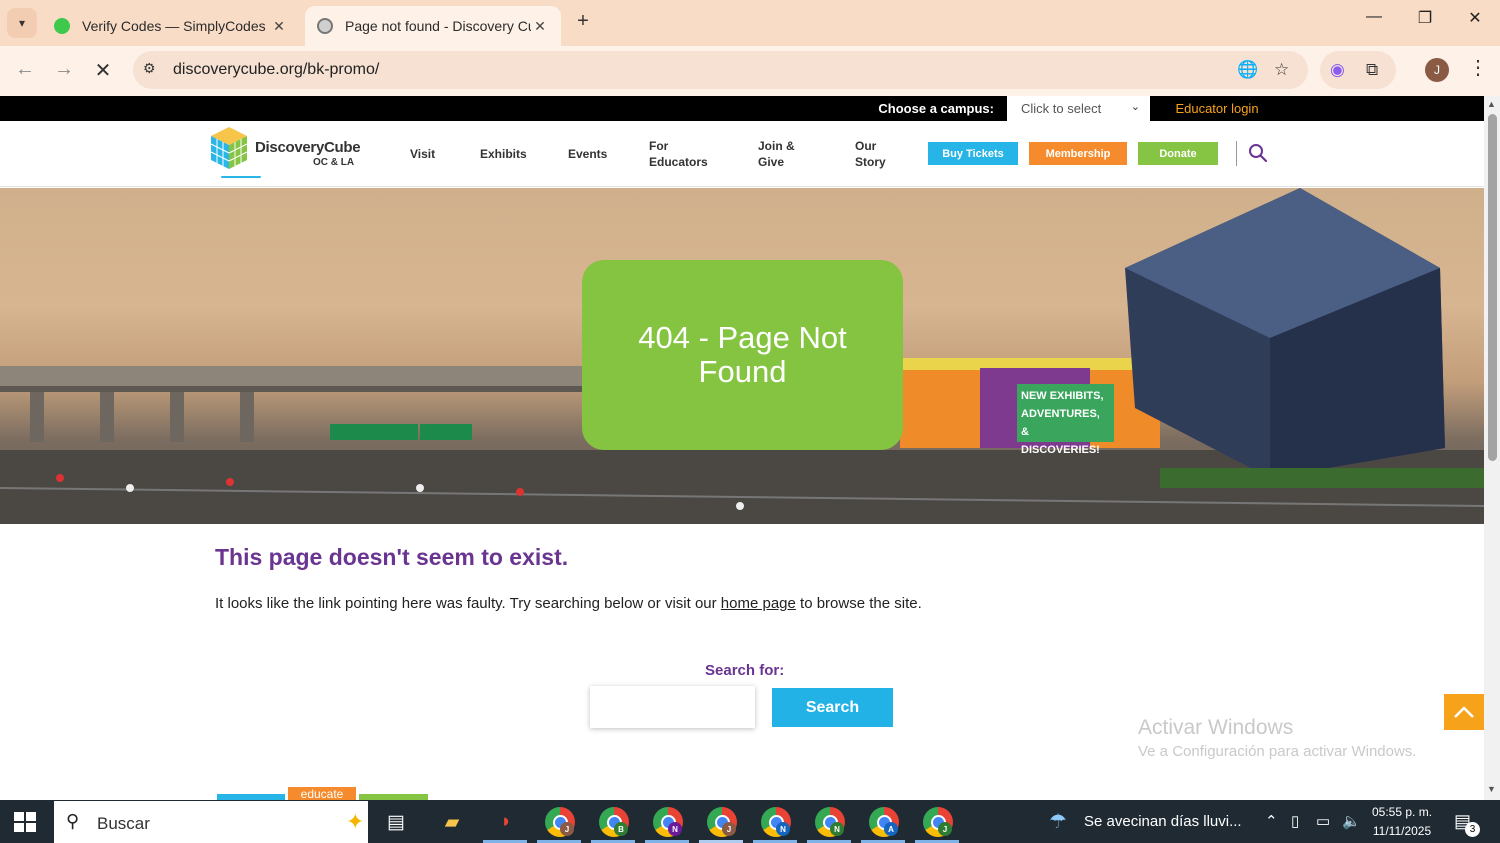 This screenshot has height=843, width=1500. I want to click on footer-tile-educate: educate, so click(322, 793).